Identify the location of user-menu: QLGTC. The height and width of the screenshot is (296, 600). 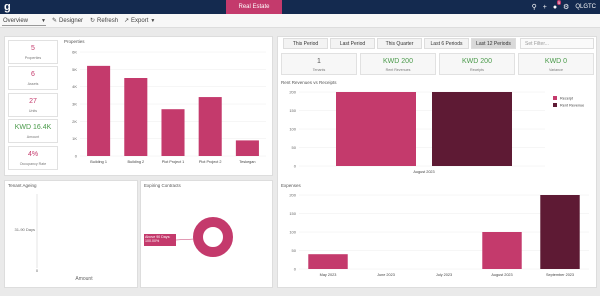
(585, 7).